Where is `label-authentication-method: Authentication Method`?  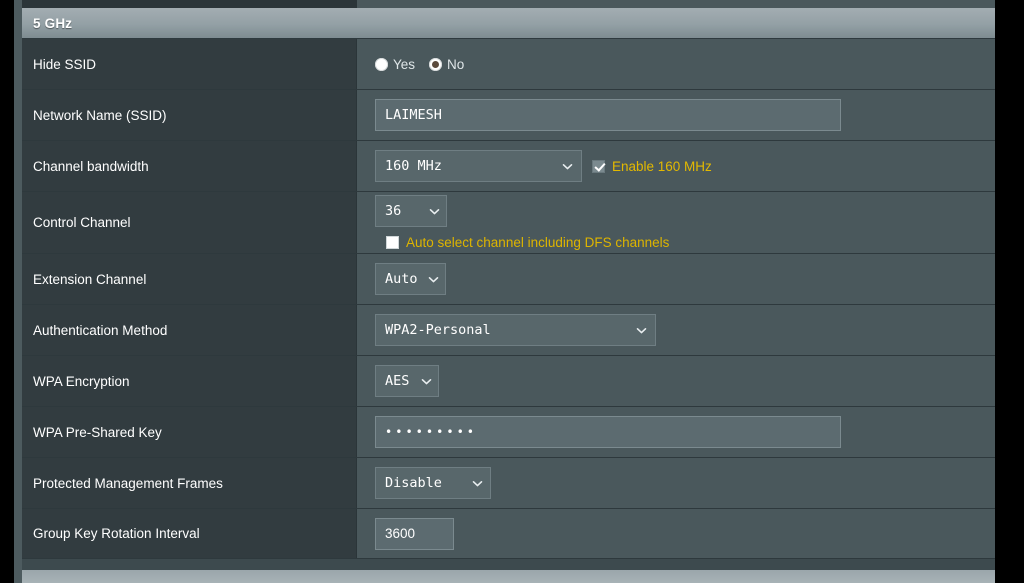
label-authentication-method: Authentication Method is located at coordinates (189, 330).